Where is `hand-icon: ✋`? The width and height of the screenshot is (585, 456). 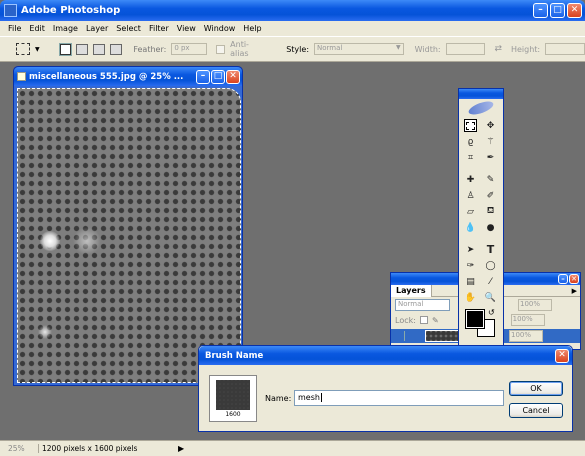 hand-icon: ✋ is located at coordinates (470, 297).